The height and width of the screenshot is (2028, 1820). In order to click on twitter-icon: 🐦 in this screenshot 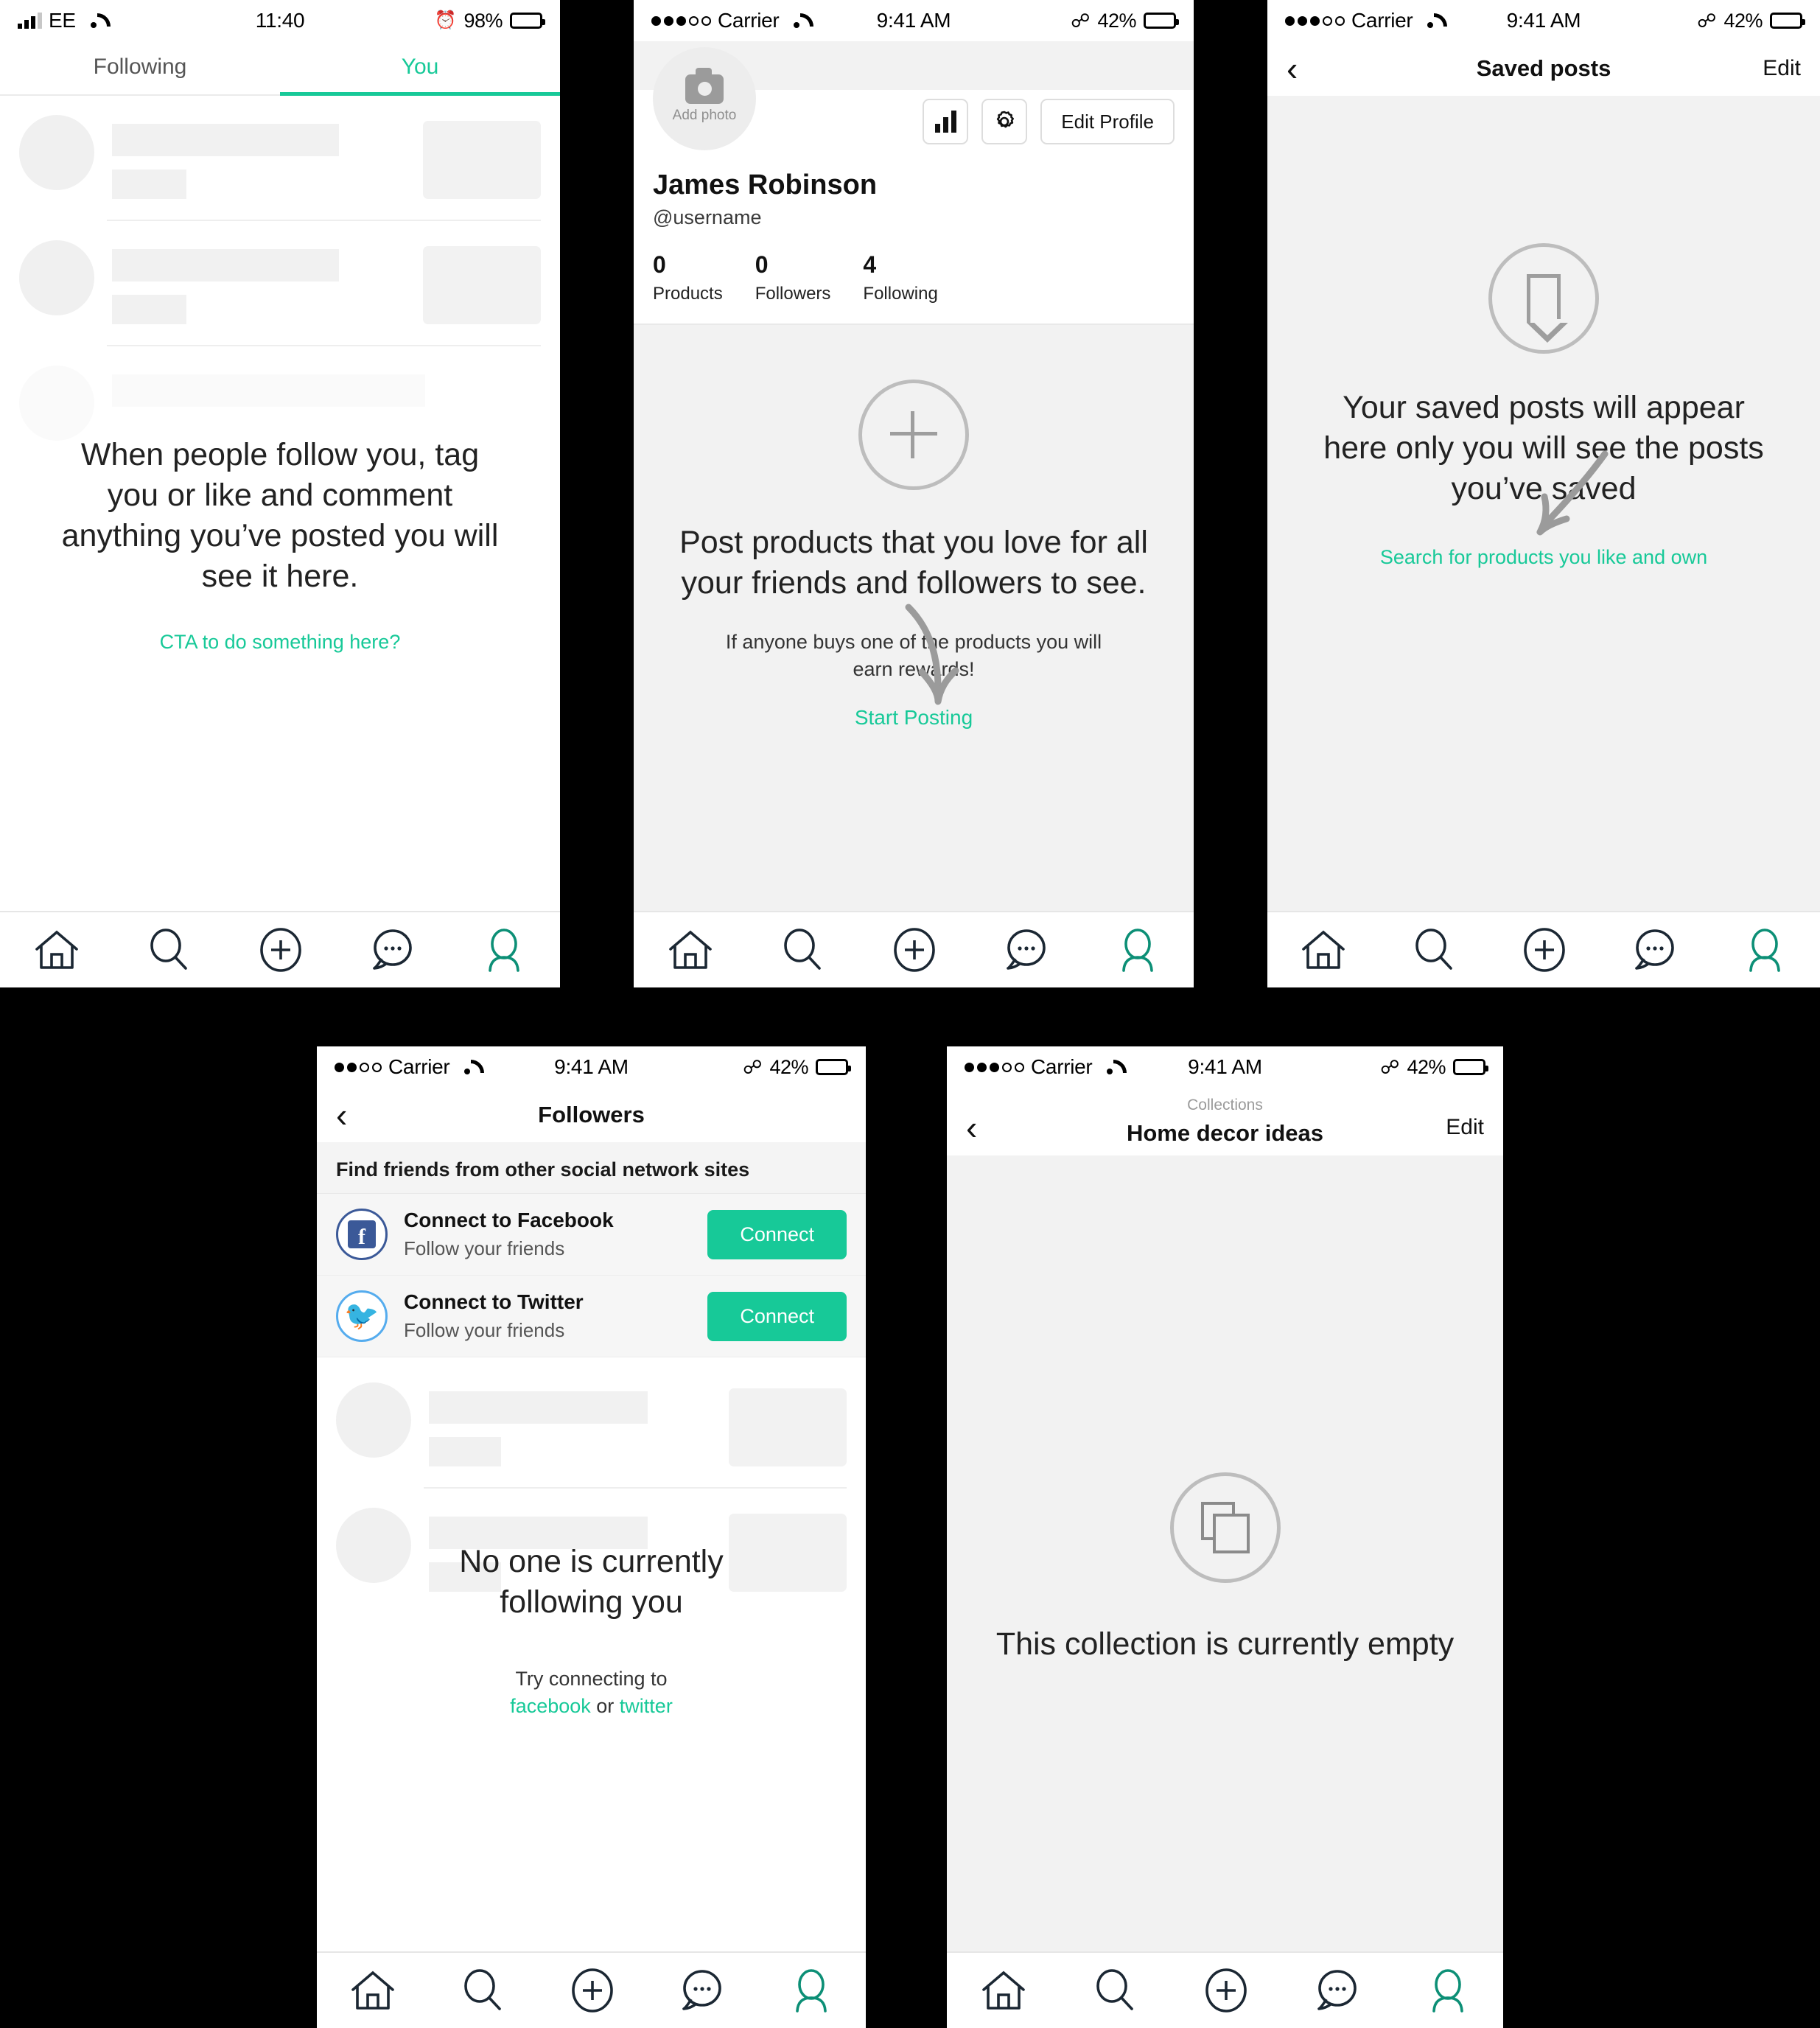, I will do `click(362, 1316)`.